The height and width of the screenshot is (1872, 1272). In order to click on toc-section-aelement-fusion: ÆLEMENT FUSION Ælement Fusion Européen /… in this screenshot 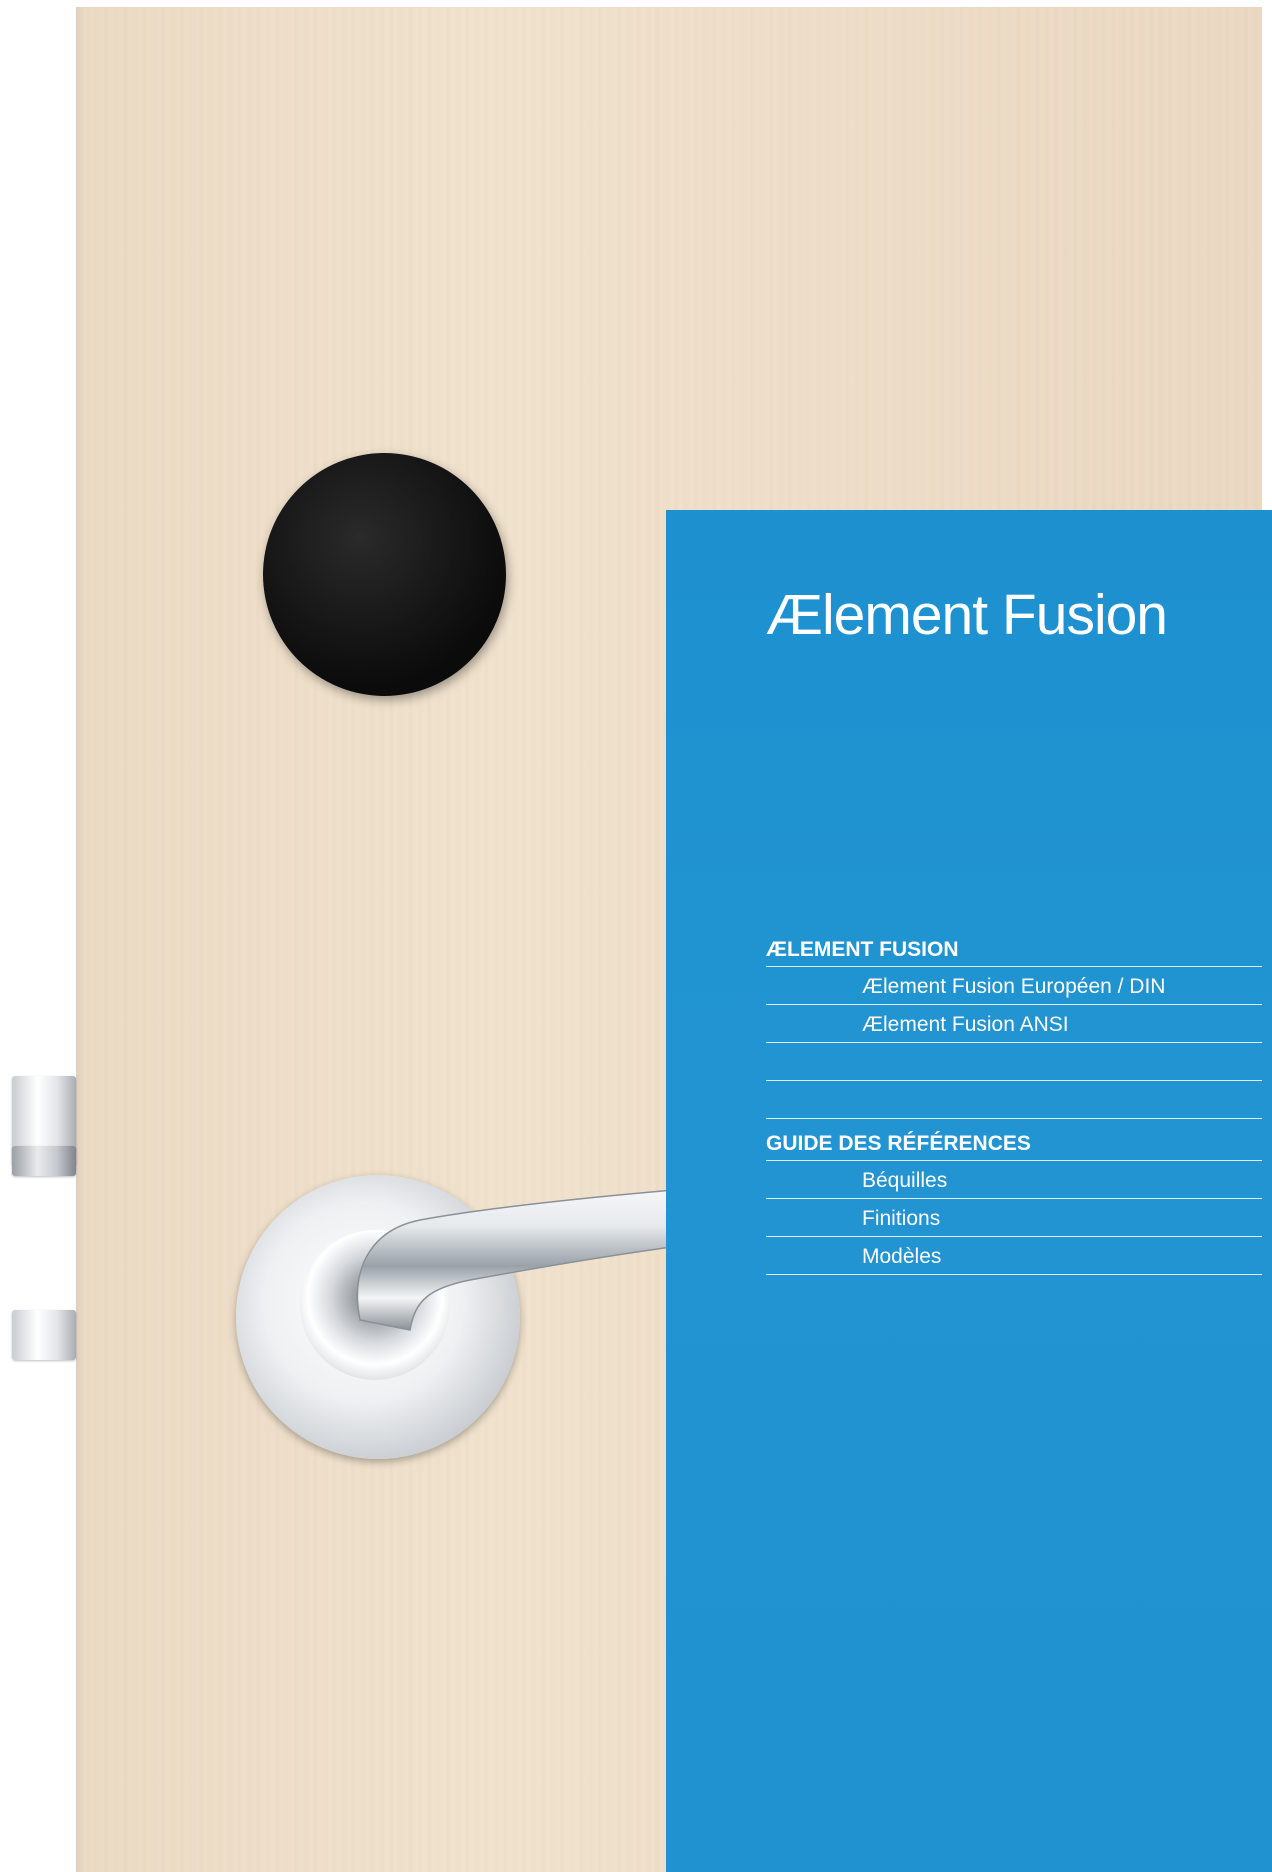, I will do `click(1014, 1023)`.